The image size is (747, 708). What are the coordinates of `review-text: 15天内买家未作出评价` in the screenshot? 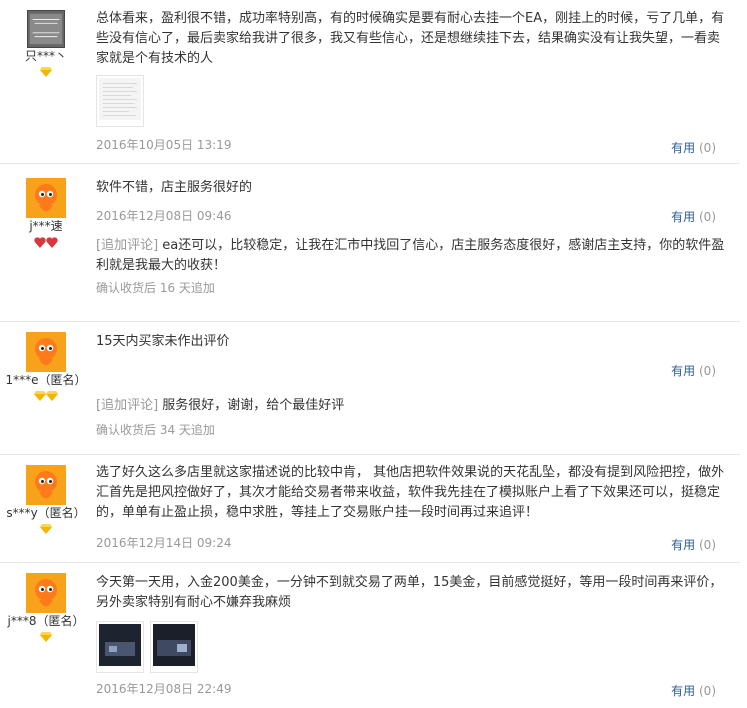 It's located at (163, 341).